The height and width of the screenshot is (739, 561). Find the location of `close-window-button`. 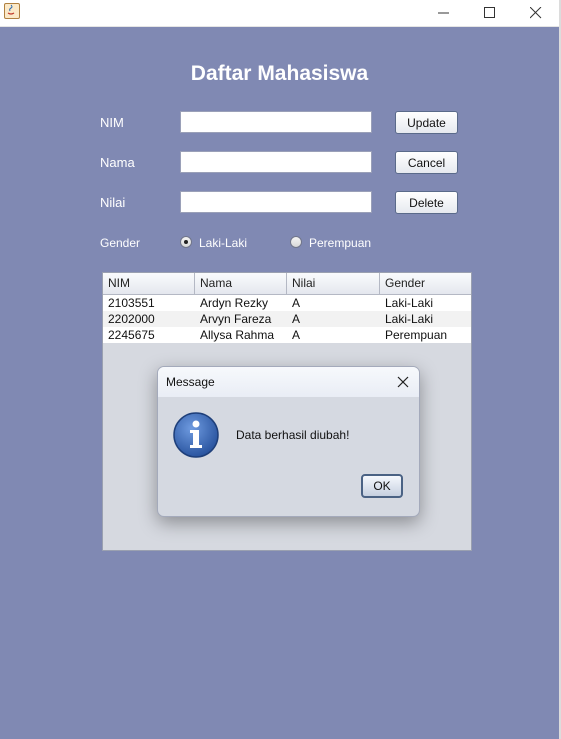

close-window-button is located at coordinates (536, 13).